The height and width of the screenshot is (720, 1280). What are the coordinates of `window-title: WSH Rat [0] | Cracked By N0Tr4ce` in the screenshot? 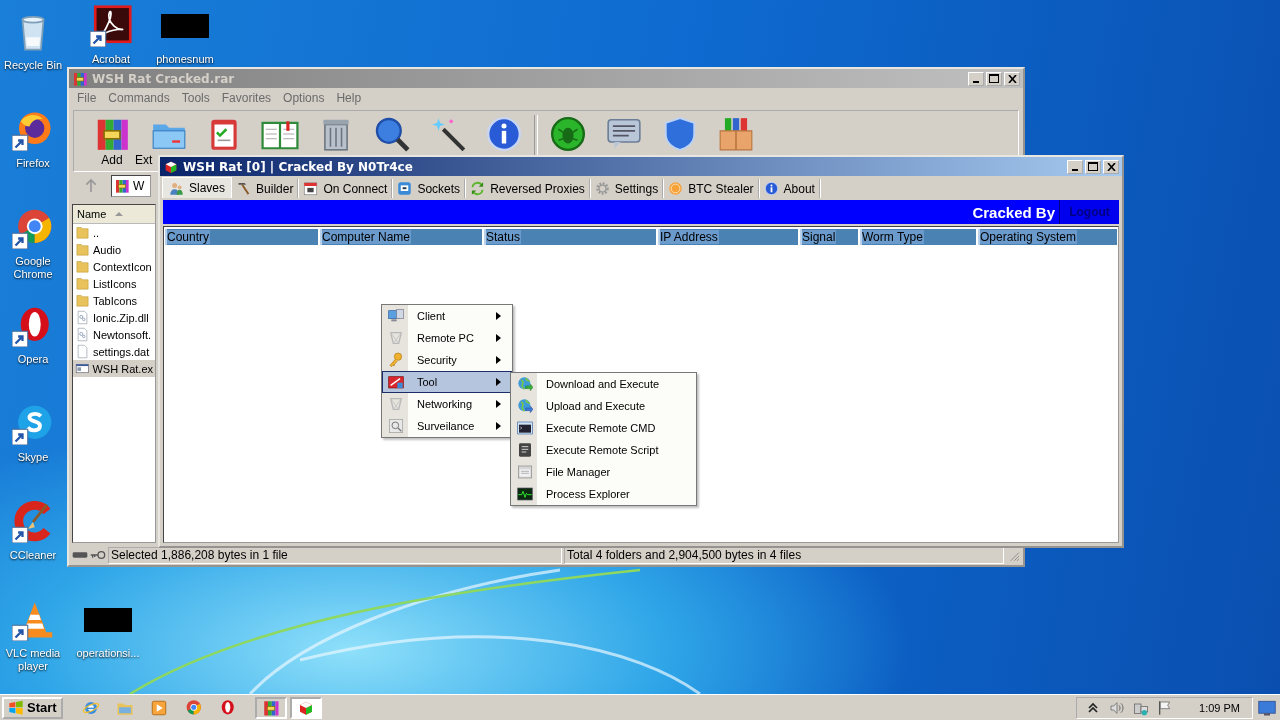 It's located at (298, 166).